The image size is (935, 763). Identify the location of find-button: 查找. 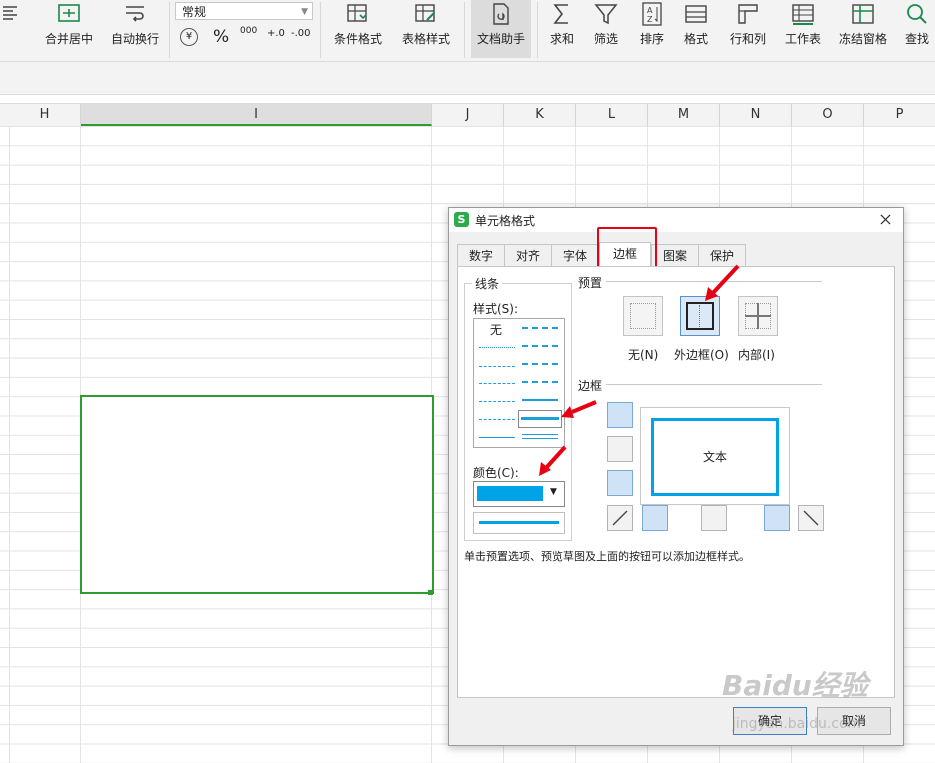
(917, 29).